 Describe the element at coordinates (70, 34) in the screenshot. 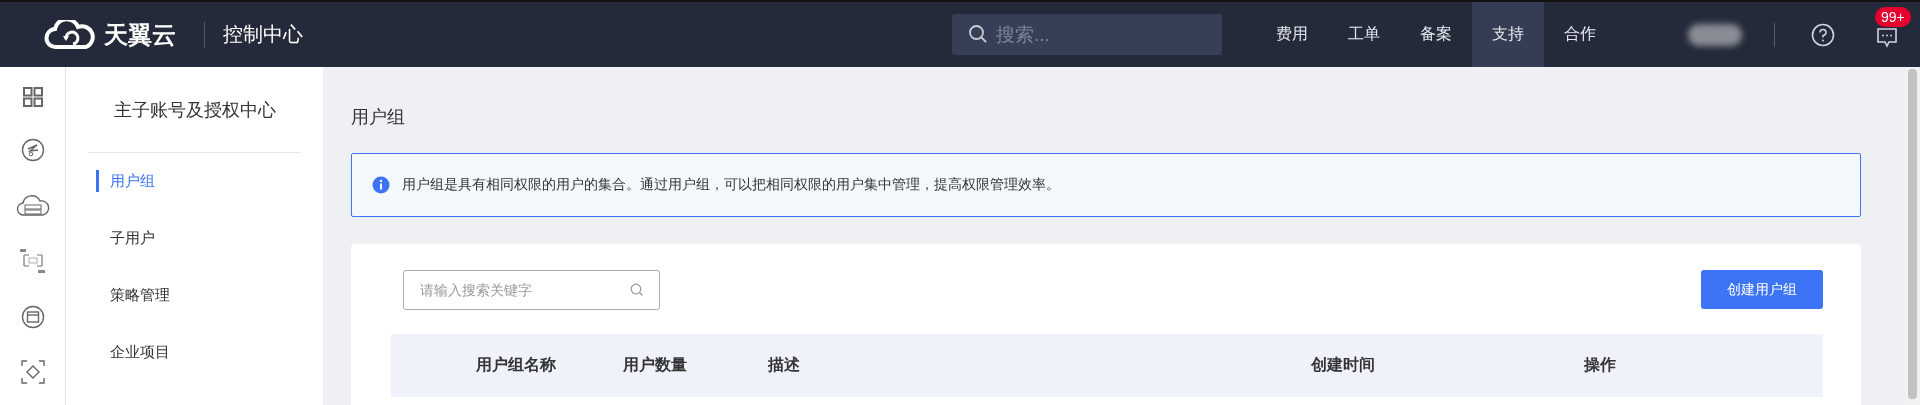

I see `cloud-logo-icon` at that location.